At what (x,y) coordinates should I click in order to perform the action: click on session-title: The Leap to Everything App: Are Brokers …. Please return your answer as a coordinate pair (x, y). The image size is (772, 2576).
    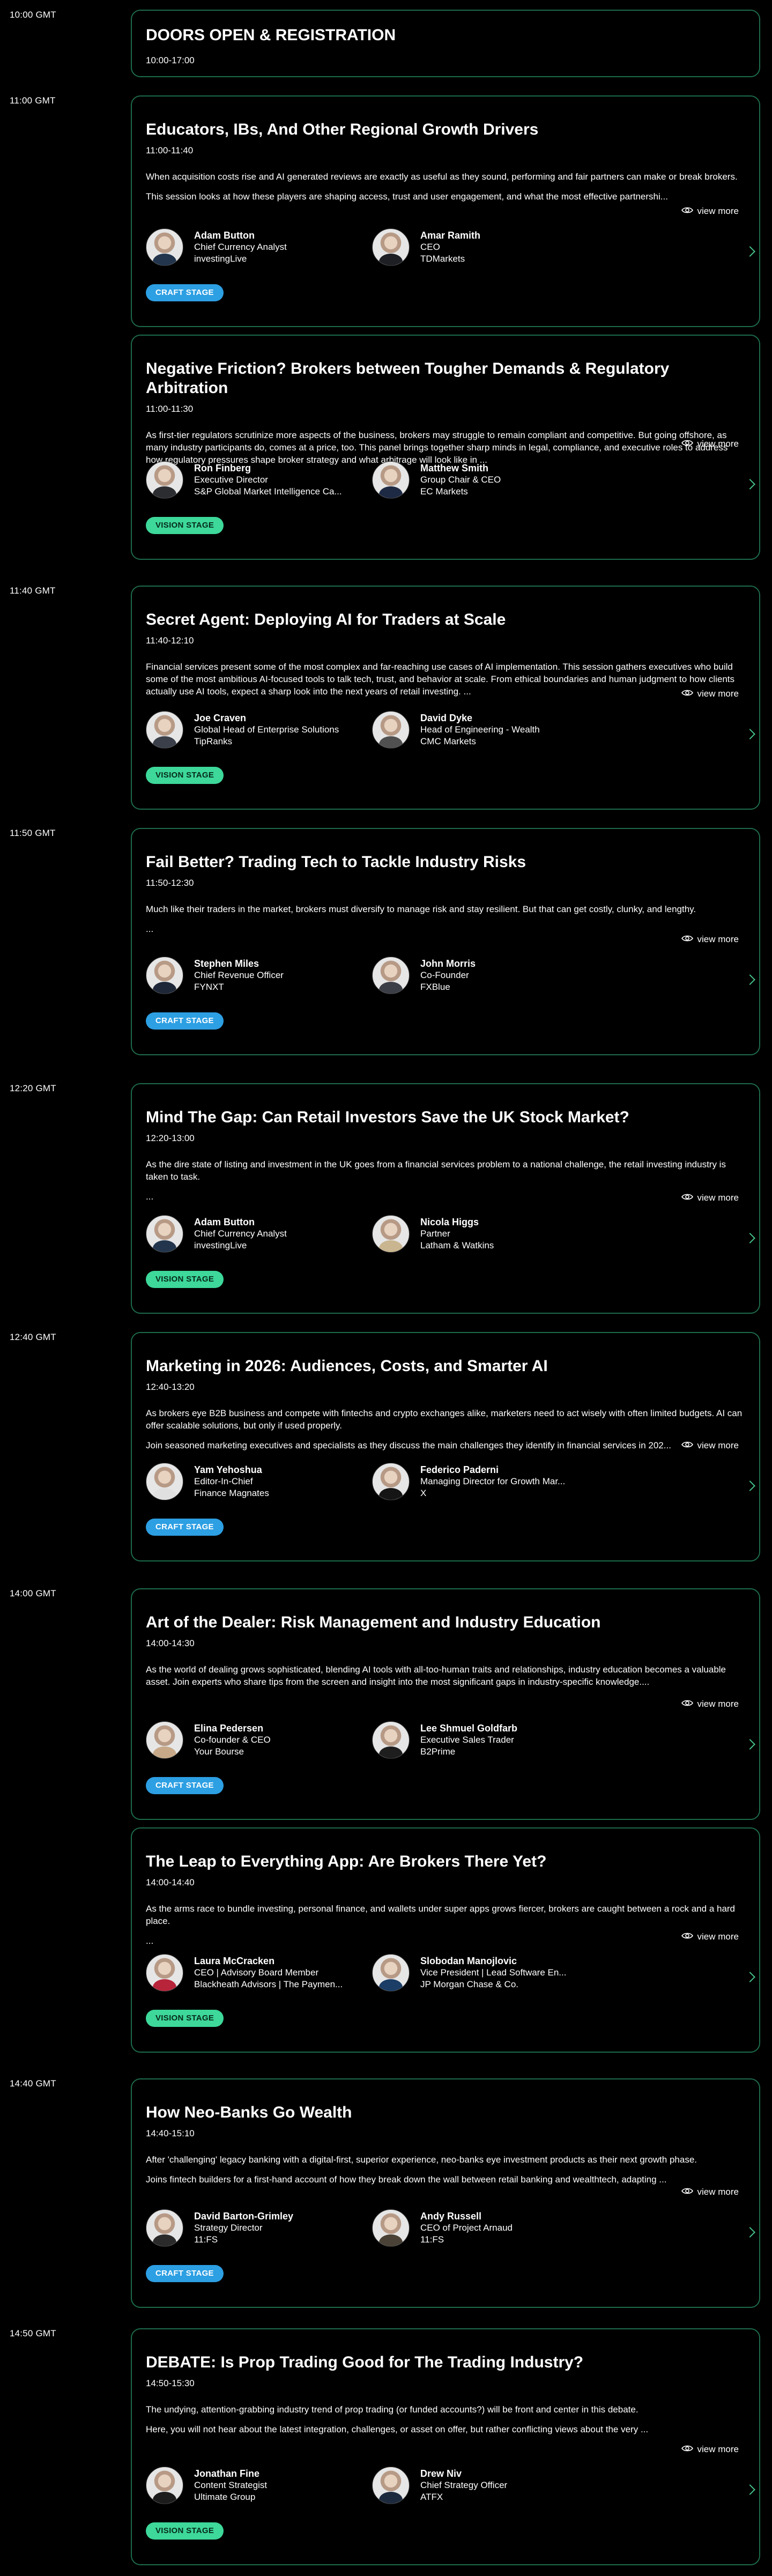
    Looking at the image, I should click on (346, 1861).